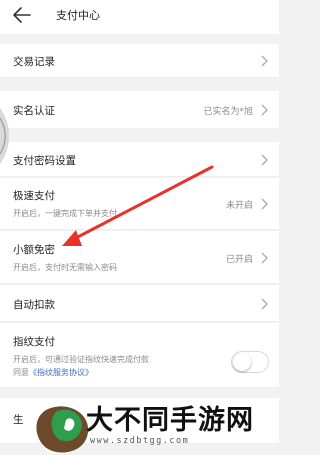 Image resolution: width=320 pixels, height=455 pixels. I want to click on transaction-records-label: 交易记录, so click(34, 62).